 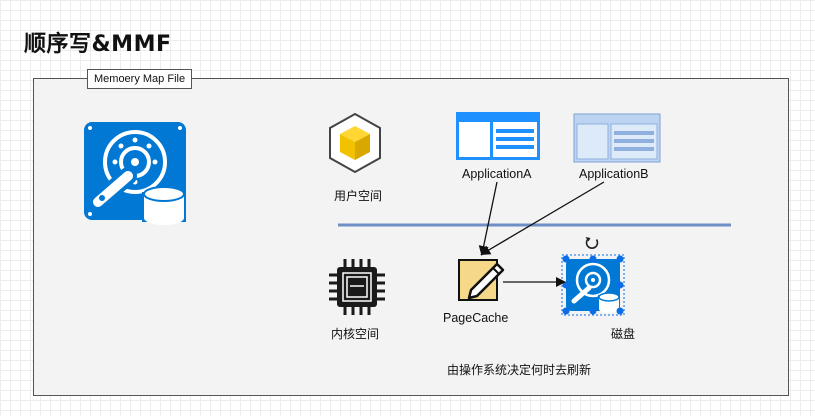 I want to click on disk-label: 磁盘, so click(x=623, y=334).